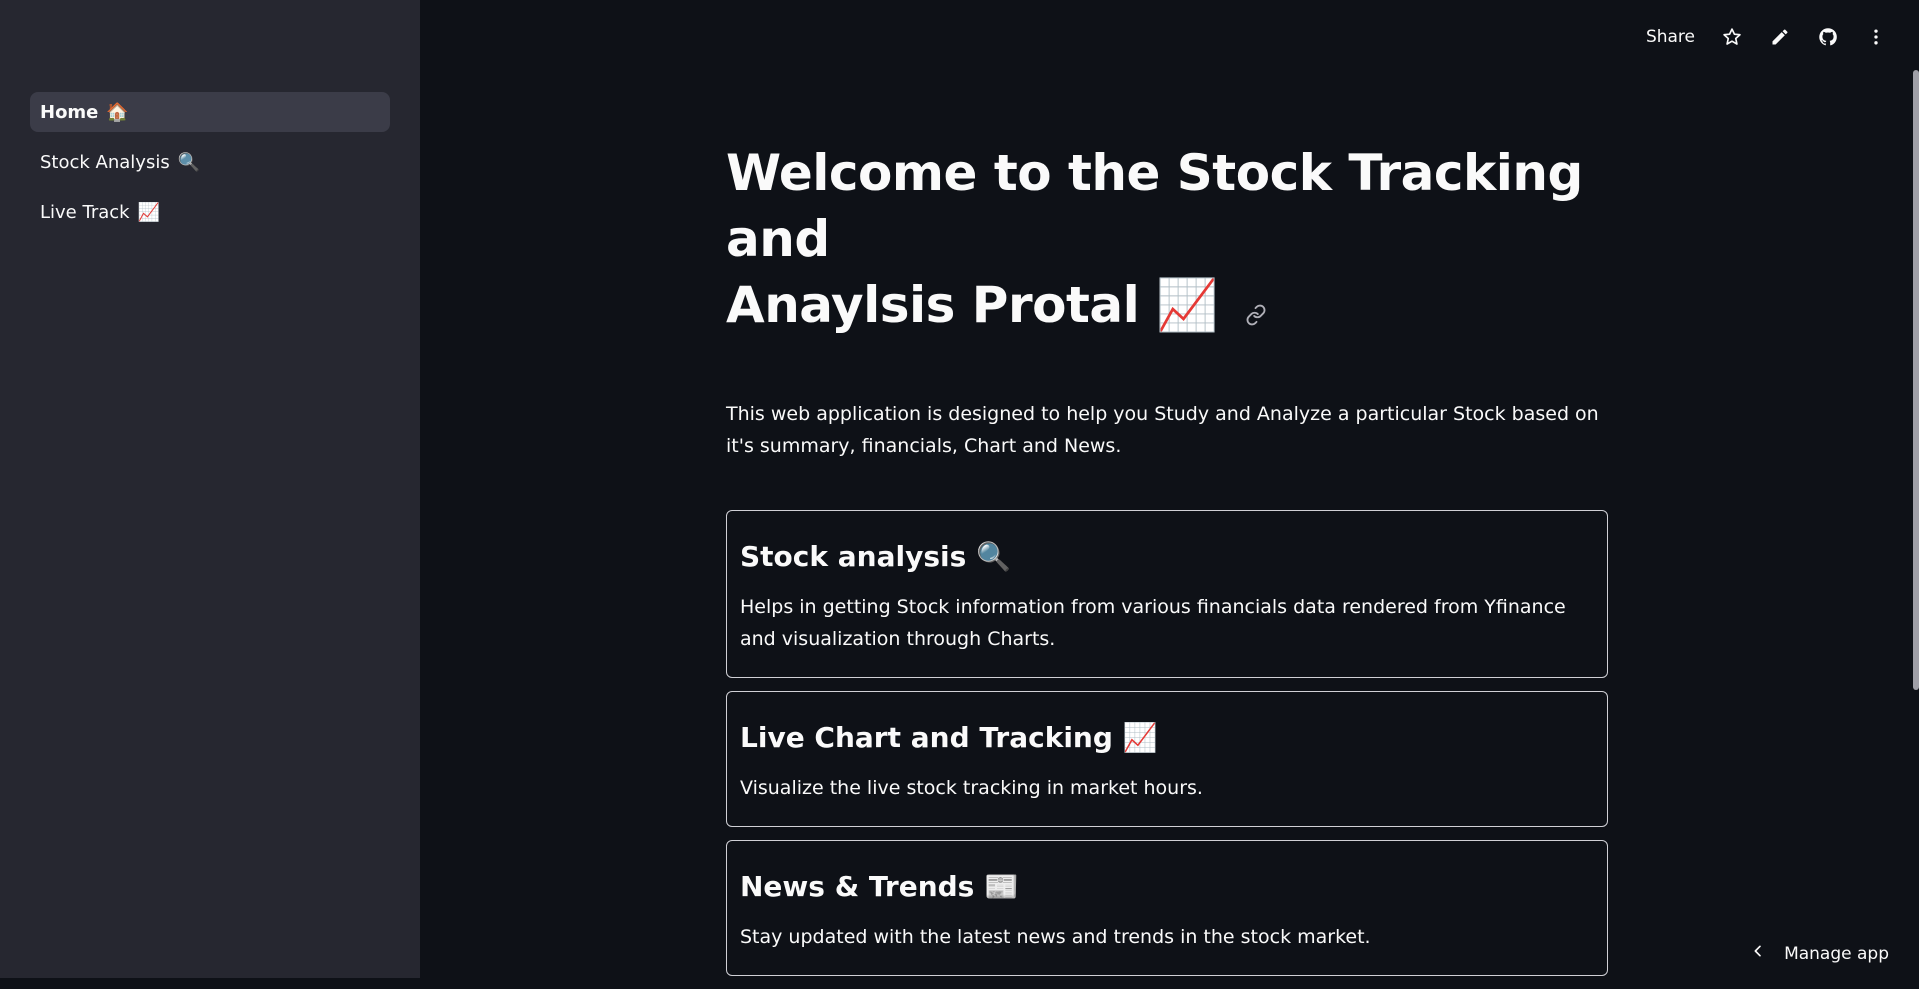  I want to click on card-title-text: Live Chart and Tracking, so click(926, 737).